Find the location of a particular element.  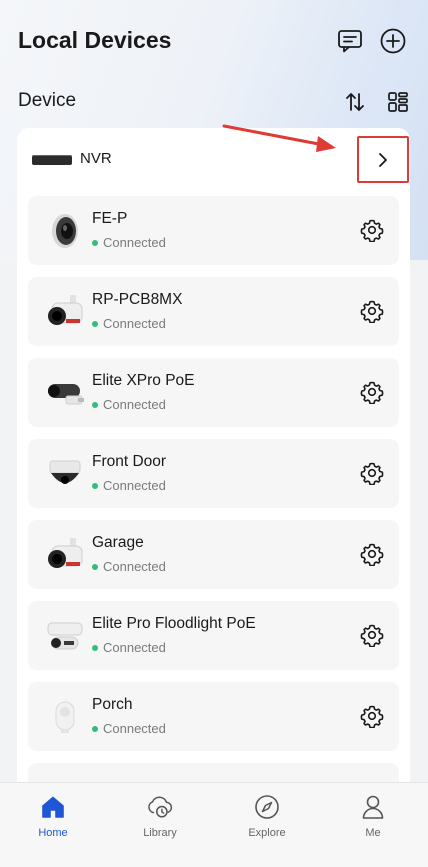

device-name: FE-P is located at coordinates (110, 218).